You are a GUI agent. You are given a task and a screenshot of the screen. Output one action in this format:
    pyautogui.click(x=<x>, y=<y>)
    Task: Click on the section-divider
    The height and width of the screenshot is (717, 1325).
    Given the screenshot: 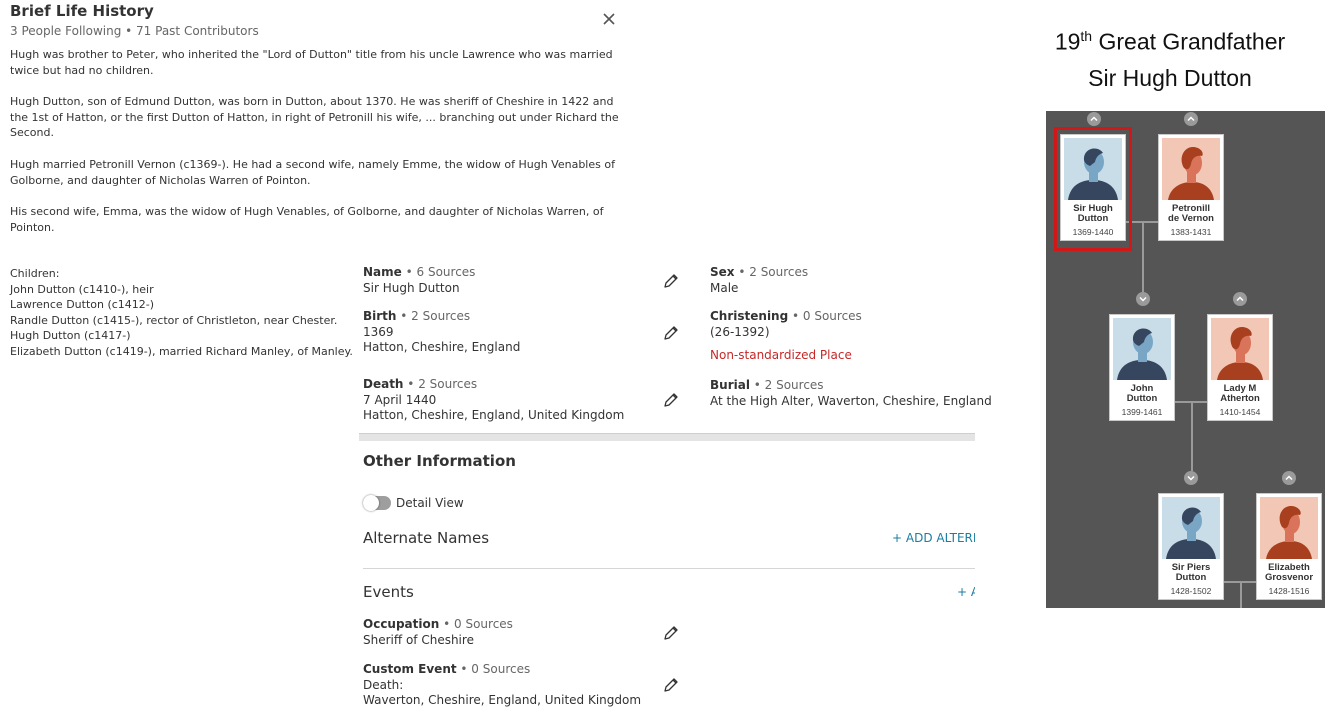 What is the action you would take?
    pyautogui.click(x=667, y=437)
    